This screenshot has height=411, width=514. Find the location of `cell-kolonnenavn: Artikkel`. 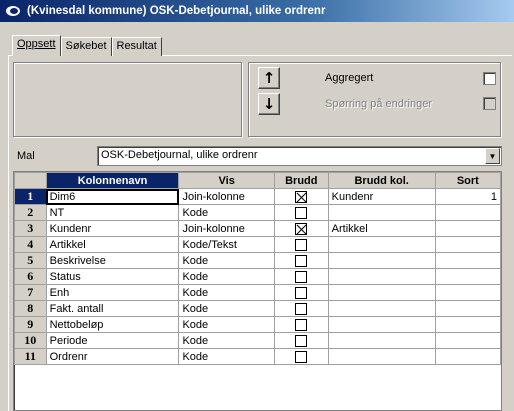

cell-kolonnenavn: Artikkel is located at coordinates (112, 244).